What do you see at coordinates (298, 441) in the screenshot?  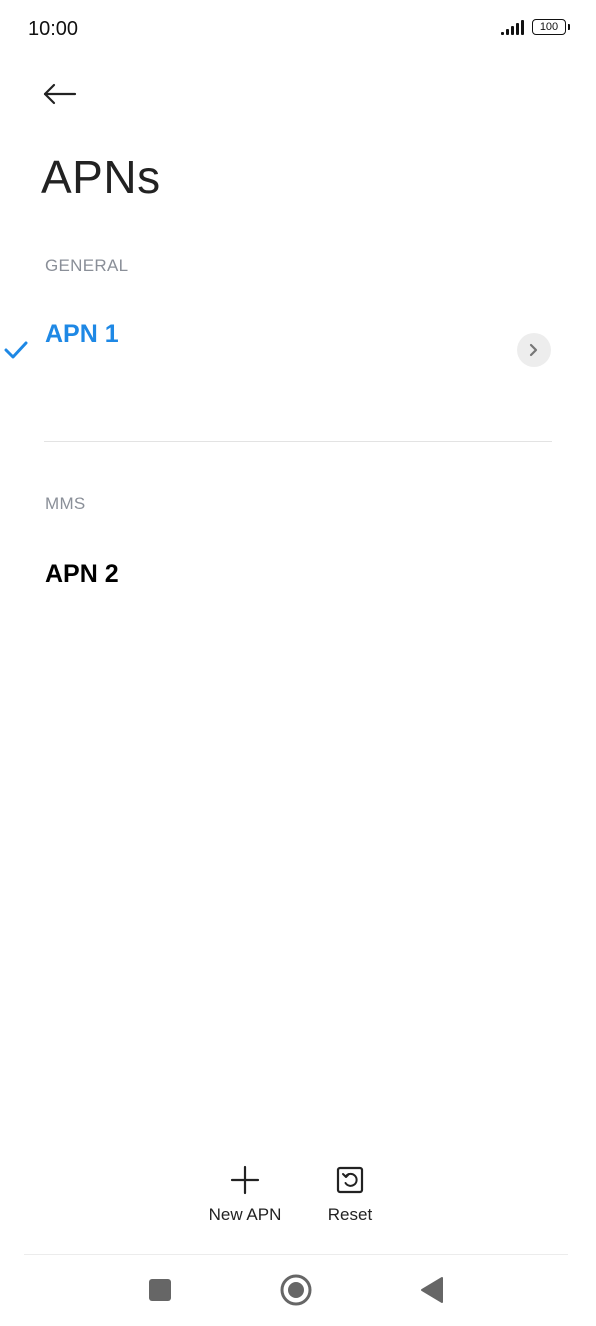 I see `section-divider` at bounding box center [298, 441].